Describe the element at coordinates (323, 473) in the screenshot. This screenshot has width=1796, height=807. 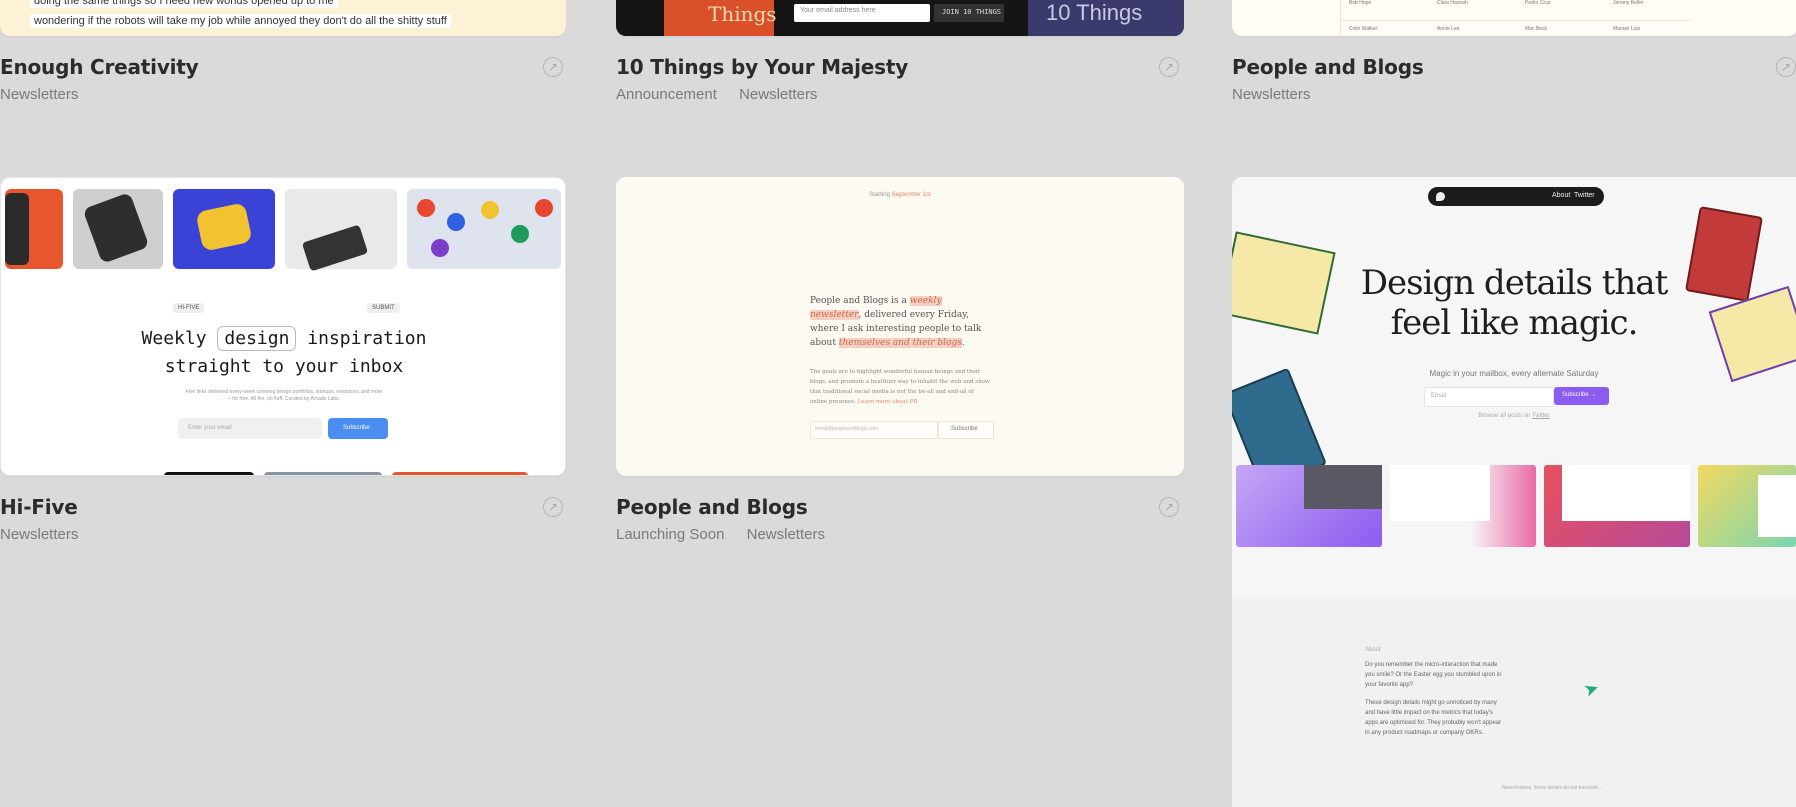
I see `thumb-bottom-slate` at that location.